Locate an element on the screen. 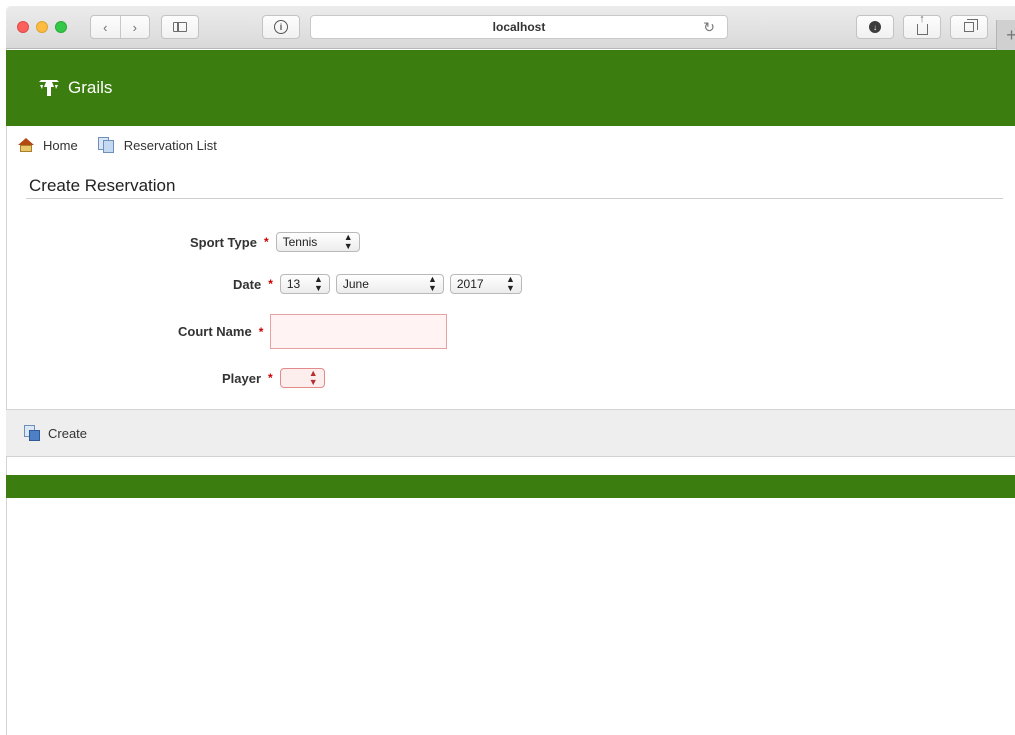 This screenshot has width=1015, height=735. site-footer is located at coordinates (510, 486).